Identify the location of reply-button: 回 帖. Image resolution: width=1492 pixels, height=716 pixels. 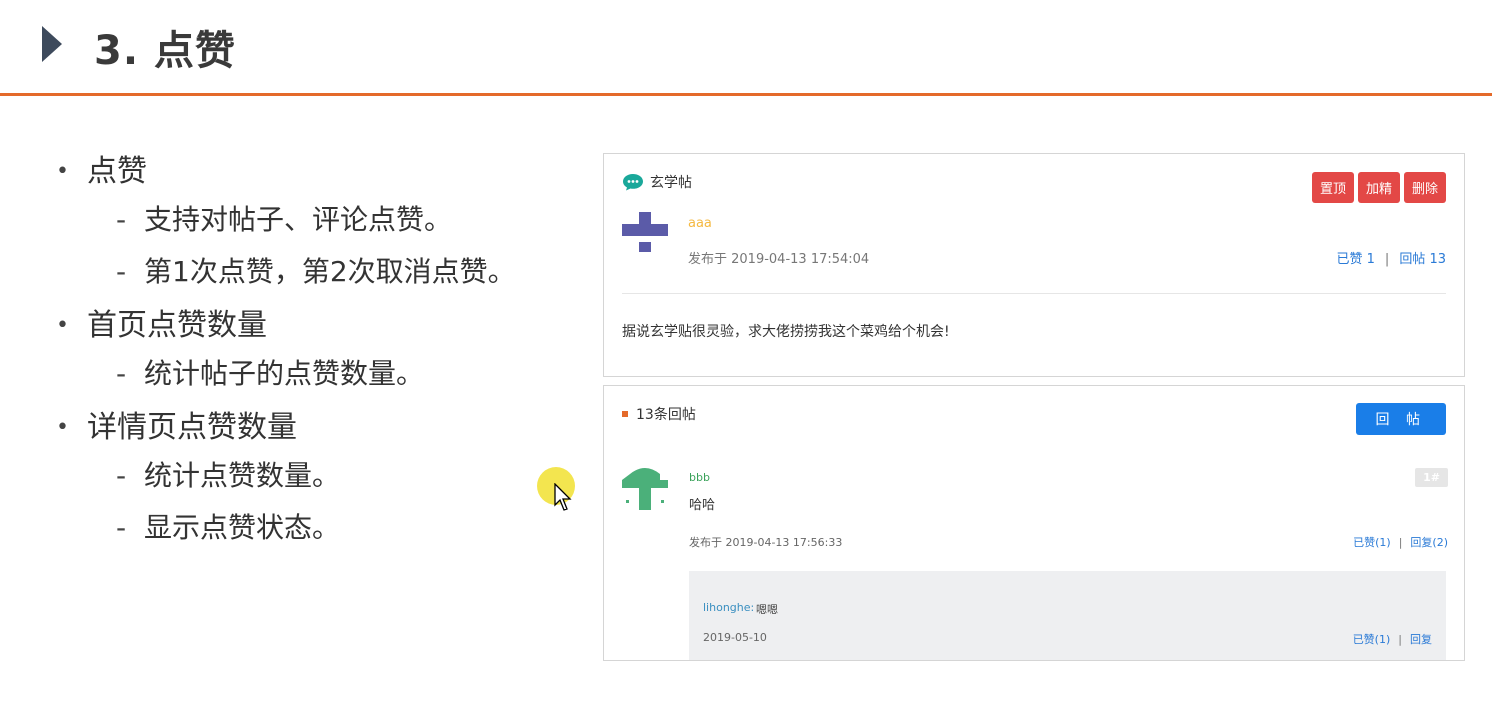
(1400, 419).